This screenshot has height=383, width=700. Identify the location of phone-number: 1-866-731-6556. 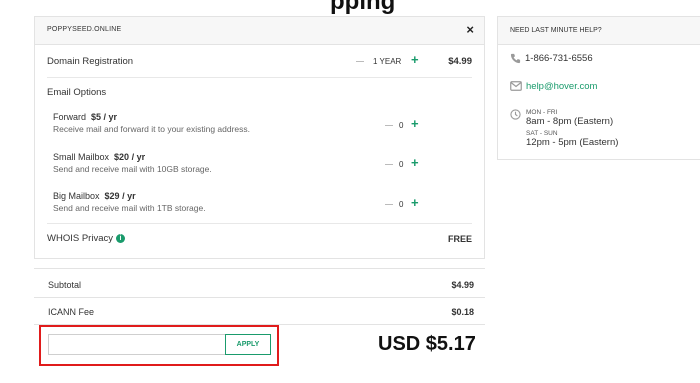
(559, 59).